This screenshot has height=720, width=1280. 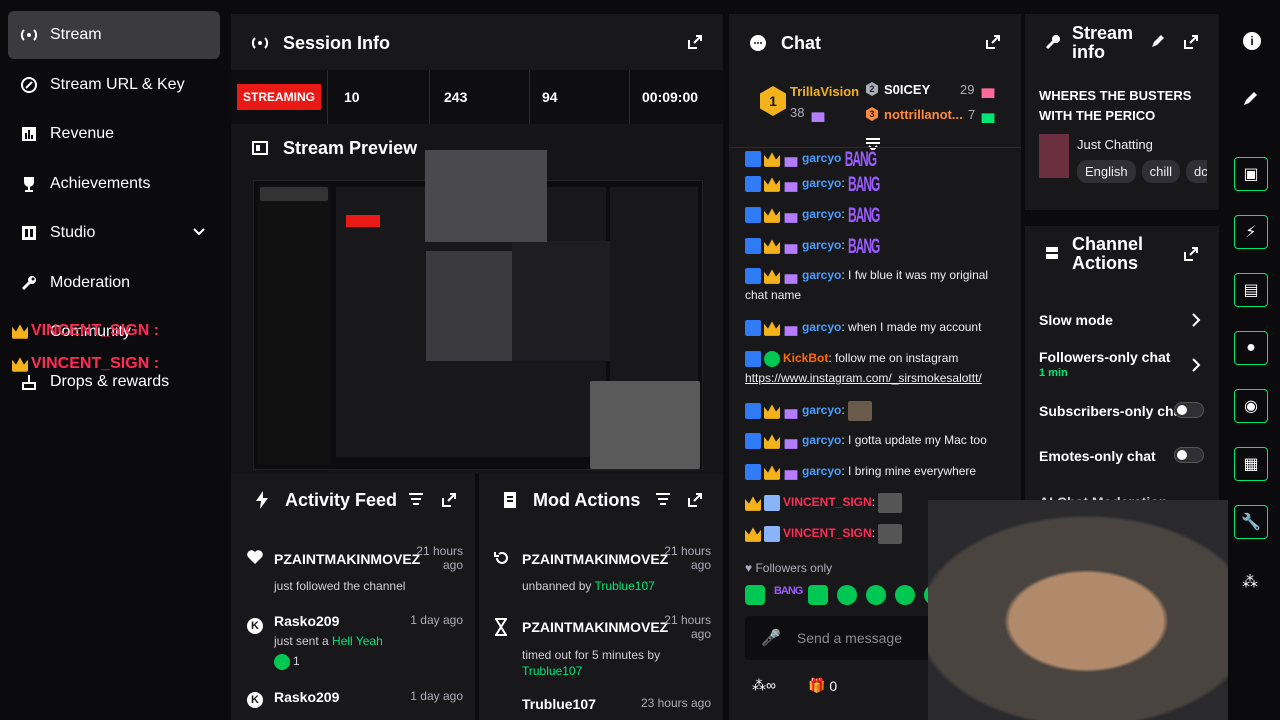 What do you see at coordinates (1189, 455) in the screenshot?
I see `emotes-only-toggle` at bounding box center [1189, 455].